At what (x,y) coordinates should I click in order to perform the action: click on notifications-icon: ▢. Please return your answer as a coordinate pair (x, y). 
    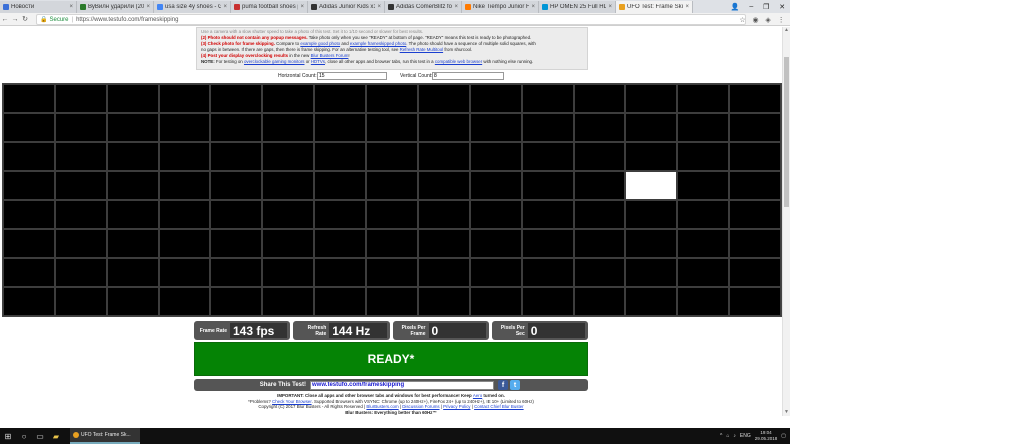
    Looking at the image, I should click on (783, 436).